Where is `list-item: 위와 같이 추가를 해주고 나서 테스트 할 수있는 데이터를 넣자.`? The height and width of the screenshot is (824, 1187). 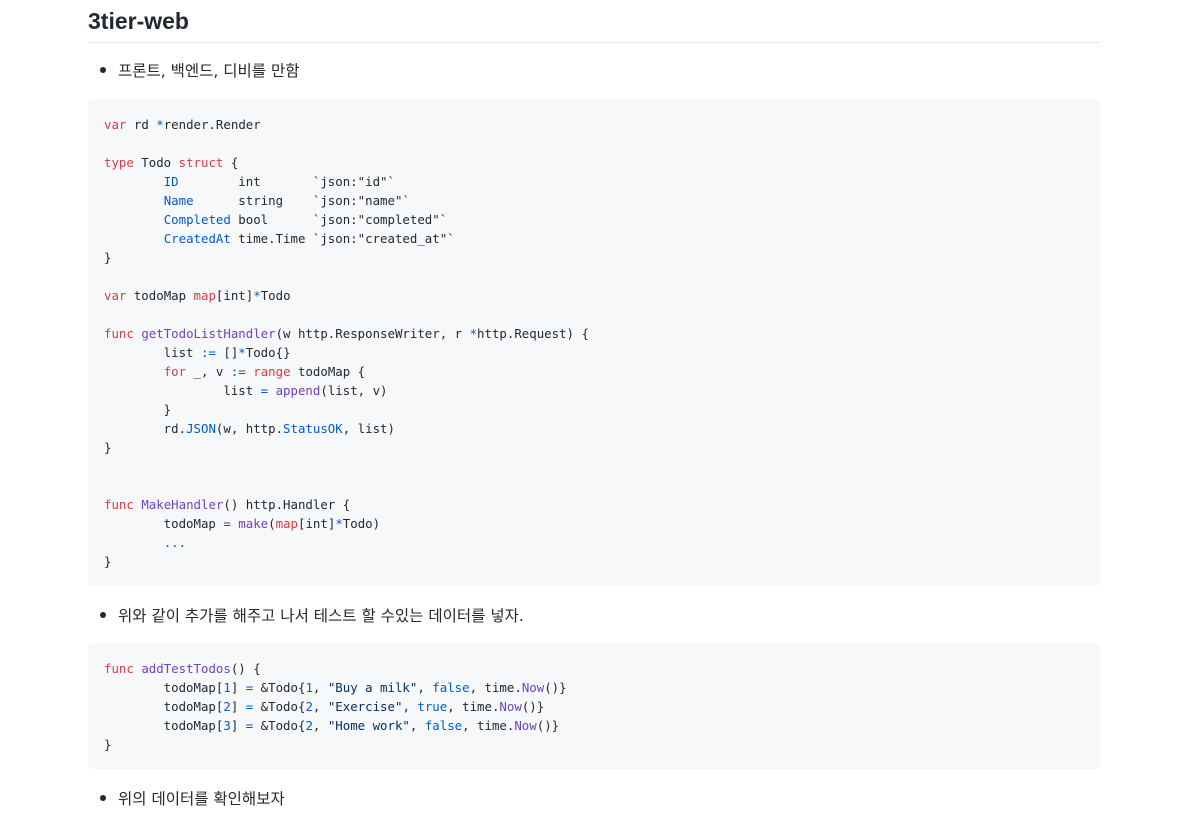
list-item: 위와 같이 추가를 해주고 나서 테스트 할 수있는 데이터를 넣자. is located at coordinates (312, 615).